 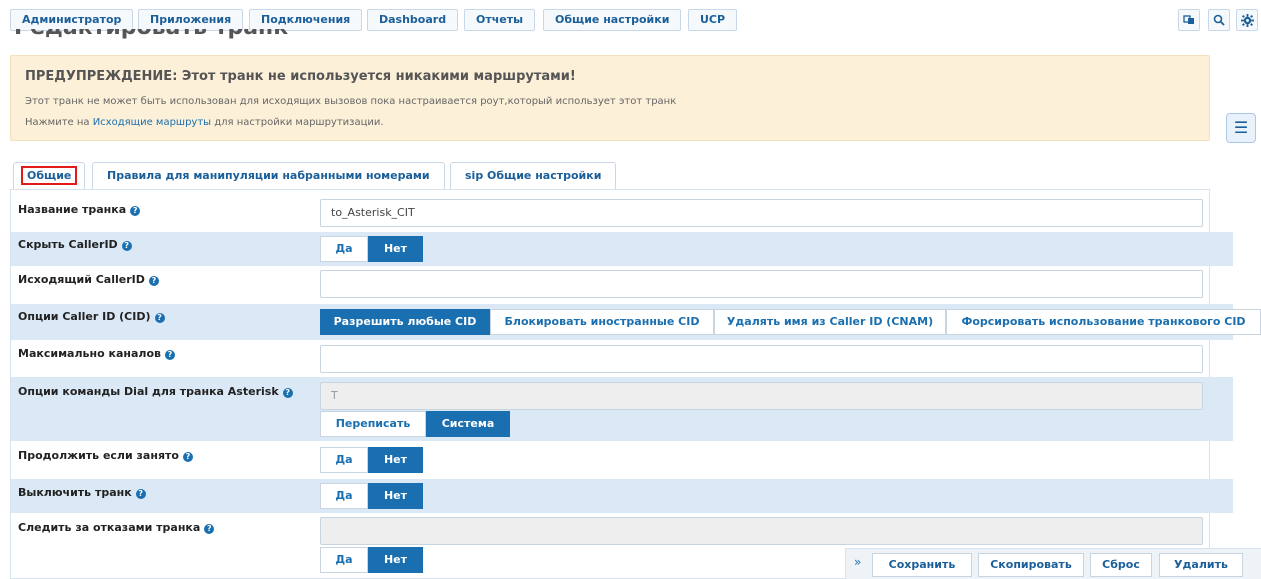 What do you see at coordinates (761, 359) in the screenshot?
I see `max-channels-input` at bounding box center [761, 359].